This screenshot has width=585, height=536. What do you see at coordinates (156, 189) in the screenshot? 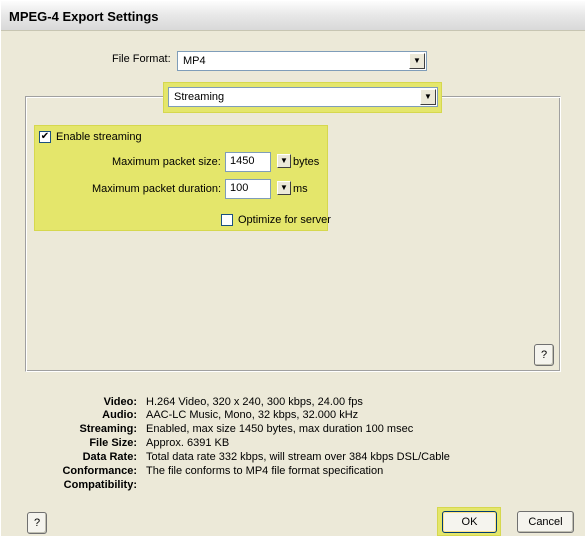
I see `max-packet-duration-label: Maximum packet duration:` at bounding box center [156, 189].